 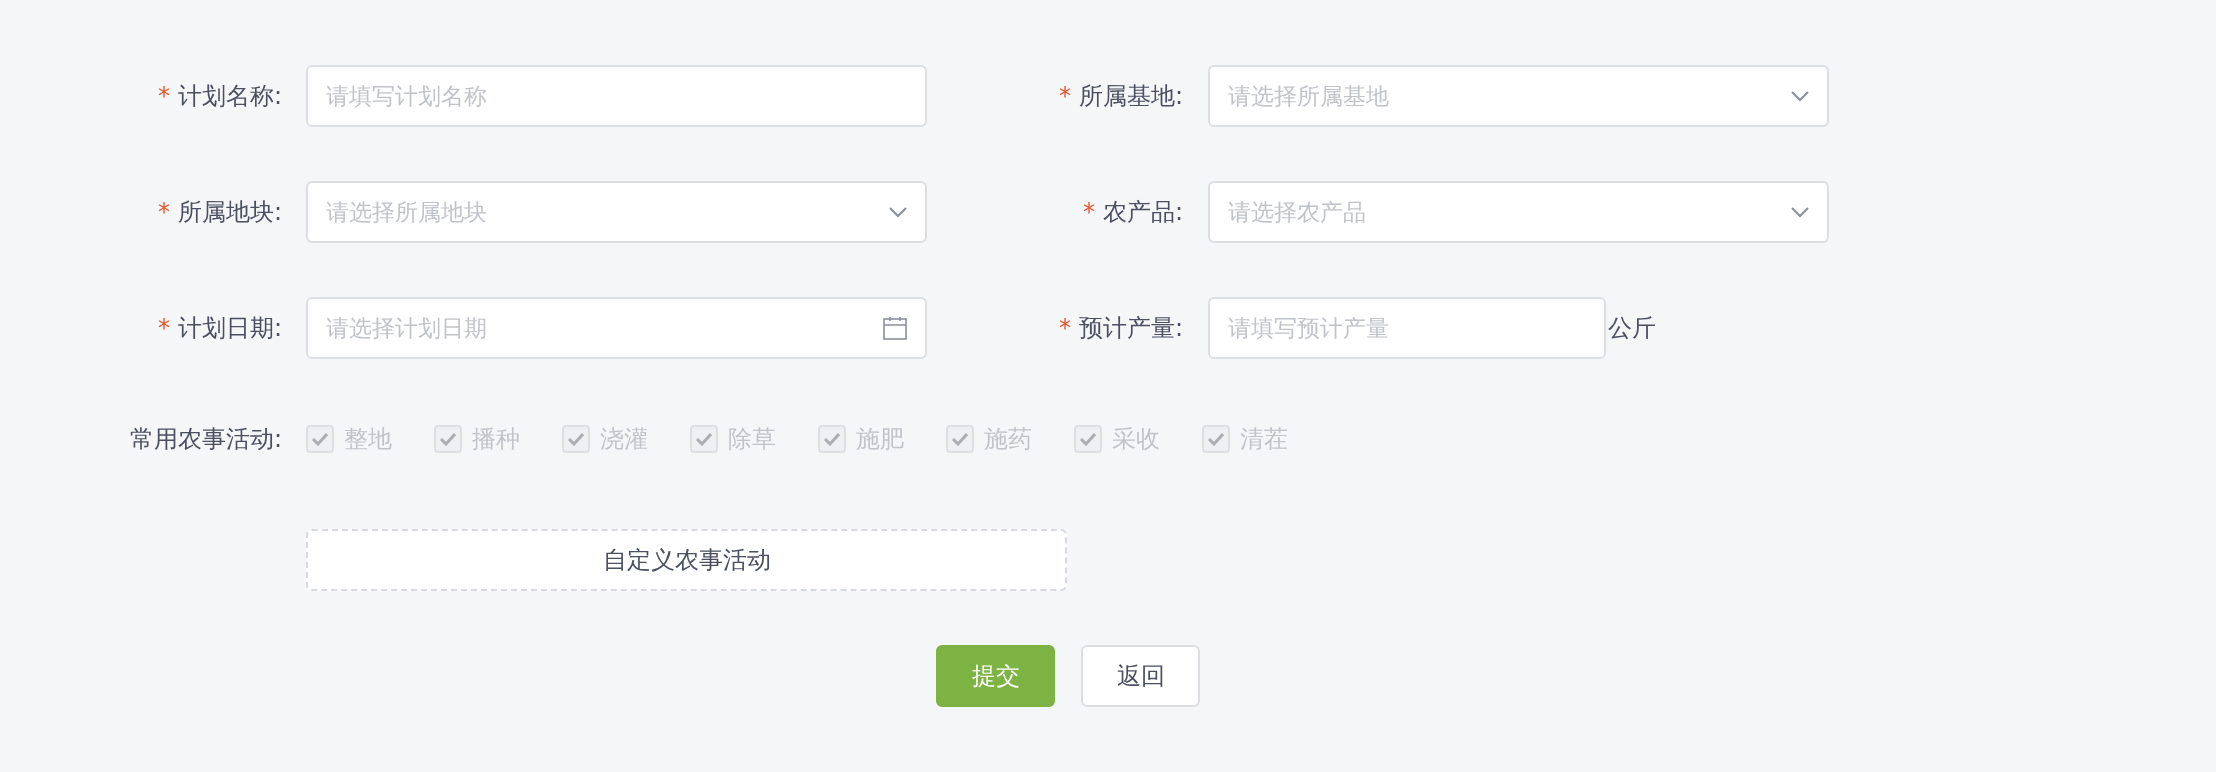 I want to click on field-label: 计划名称:, so click(x=229, y=96).